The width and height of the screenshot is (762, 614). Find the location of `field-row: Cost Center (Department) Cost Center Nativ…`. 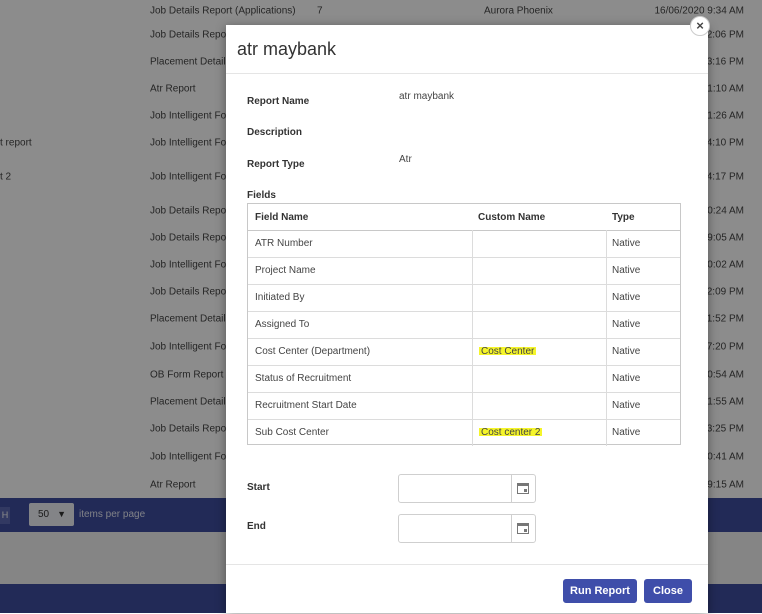

field-row: Cost Center (Department) Cost Center Nativ… is located at coordinates (464, 352).